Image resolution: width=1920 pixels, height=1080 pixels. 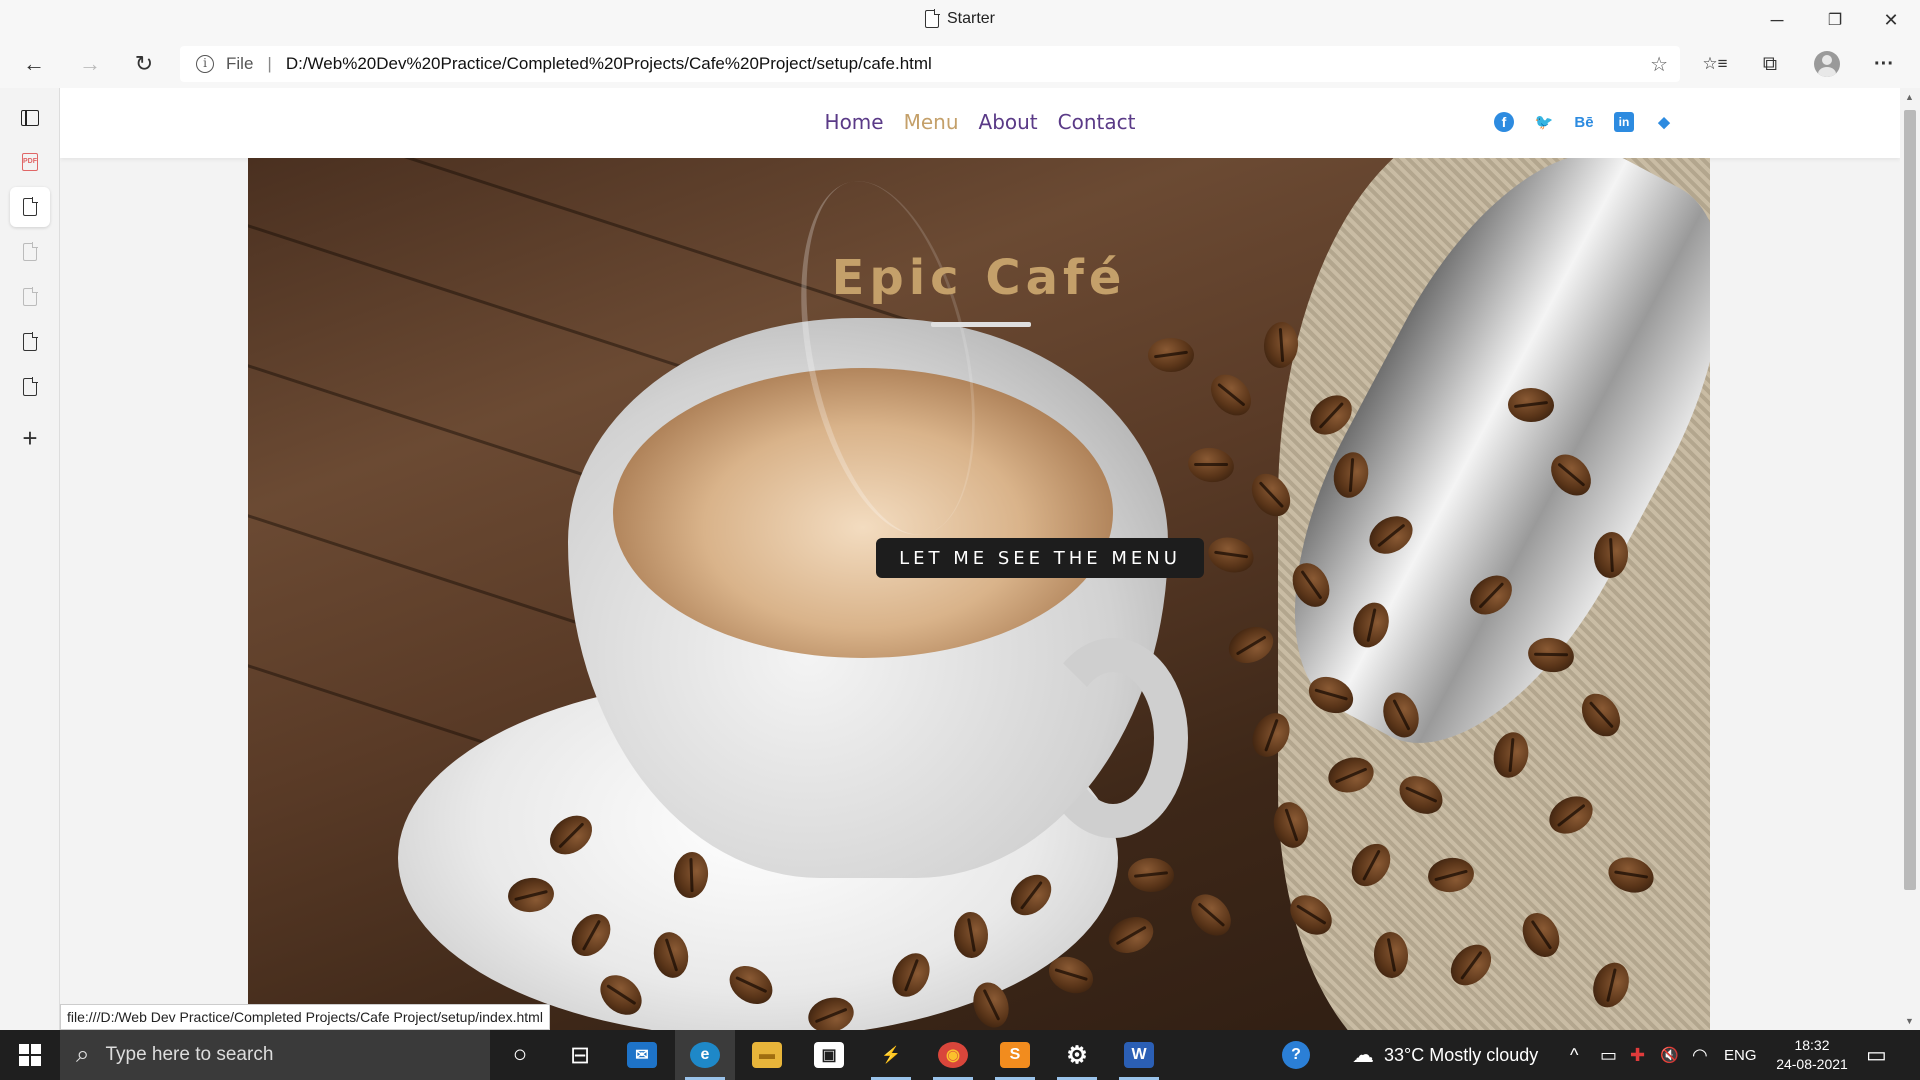 What do you see at coordinates (953, 1055) in the screenshot?
I see `chrome-icon: ◉` at bounding box center [953, 1055].